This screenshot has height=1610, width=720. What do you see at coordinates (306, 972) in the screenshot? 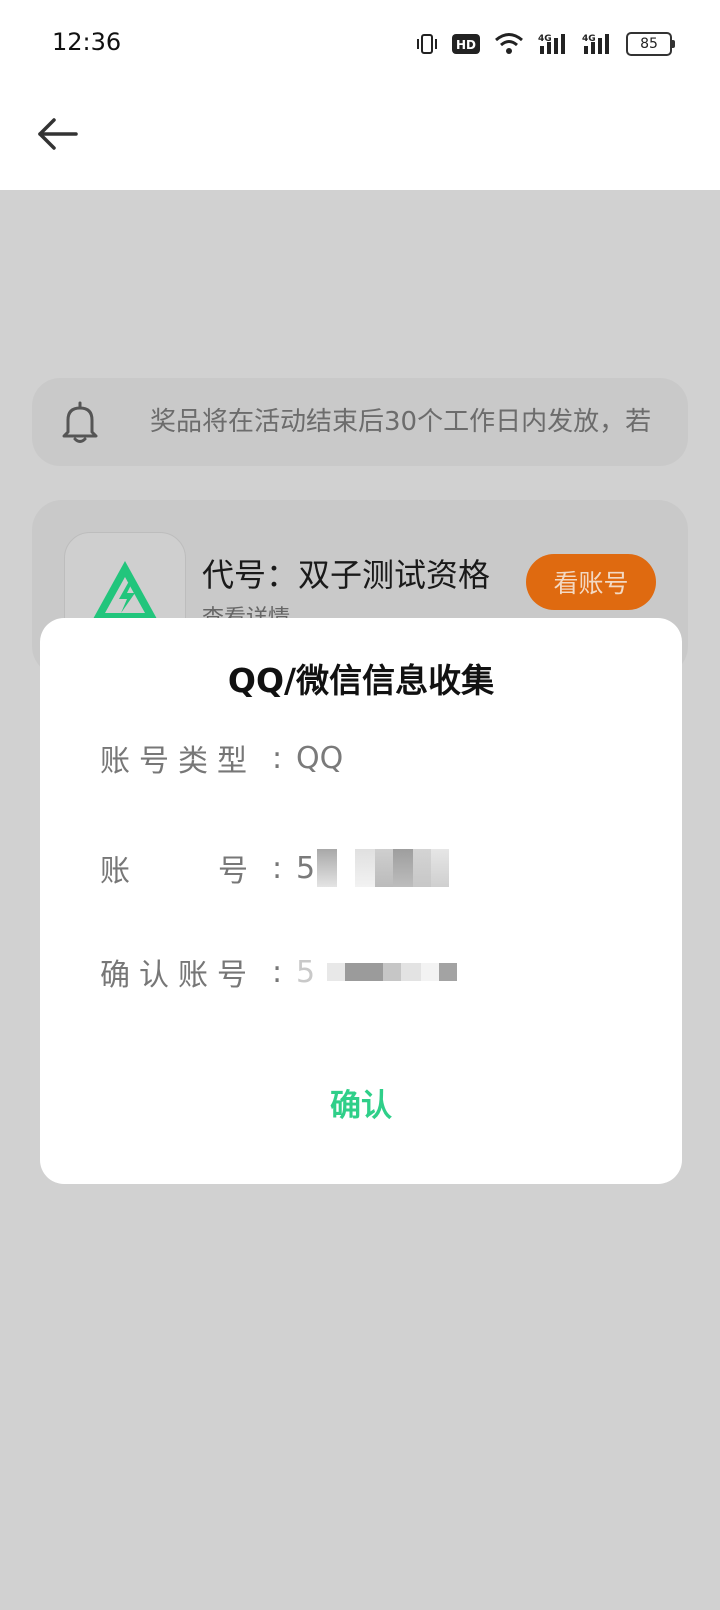
I see `confirm-account-value-visible: 5` at bounding box center [306, 972].